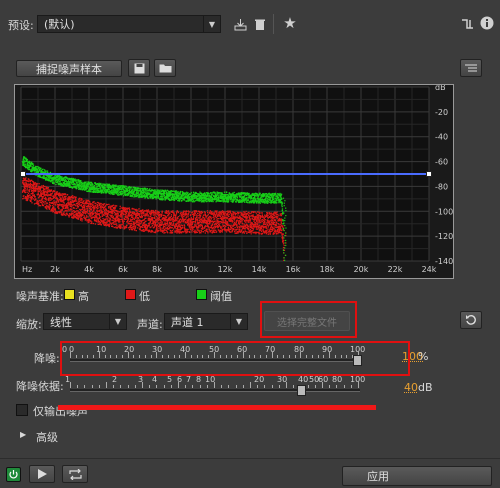  Describe the element at coordinates (69, 68) in the screenshot. I see `capture-noise-print-button: 捕捉噪声样本` at that location.